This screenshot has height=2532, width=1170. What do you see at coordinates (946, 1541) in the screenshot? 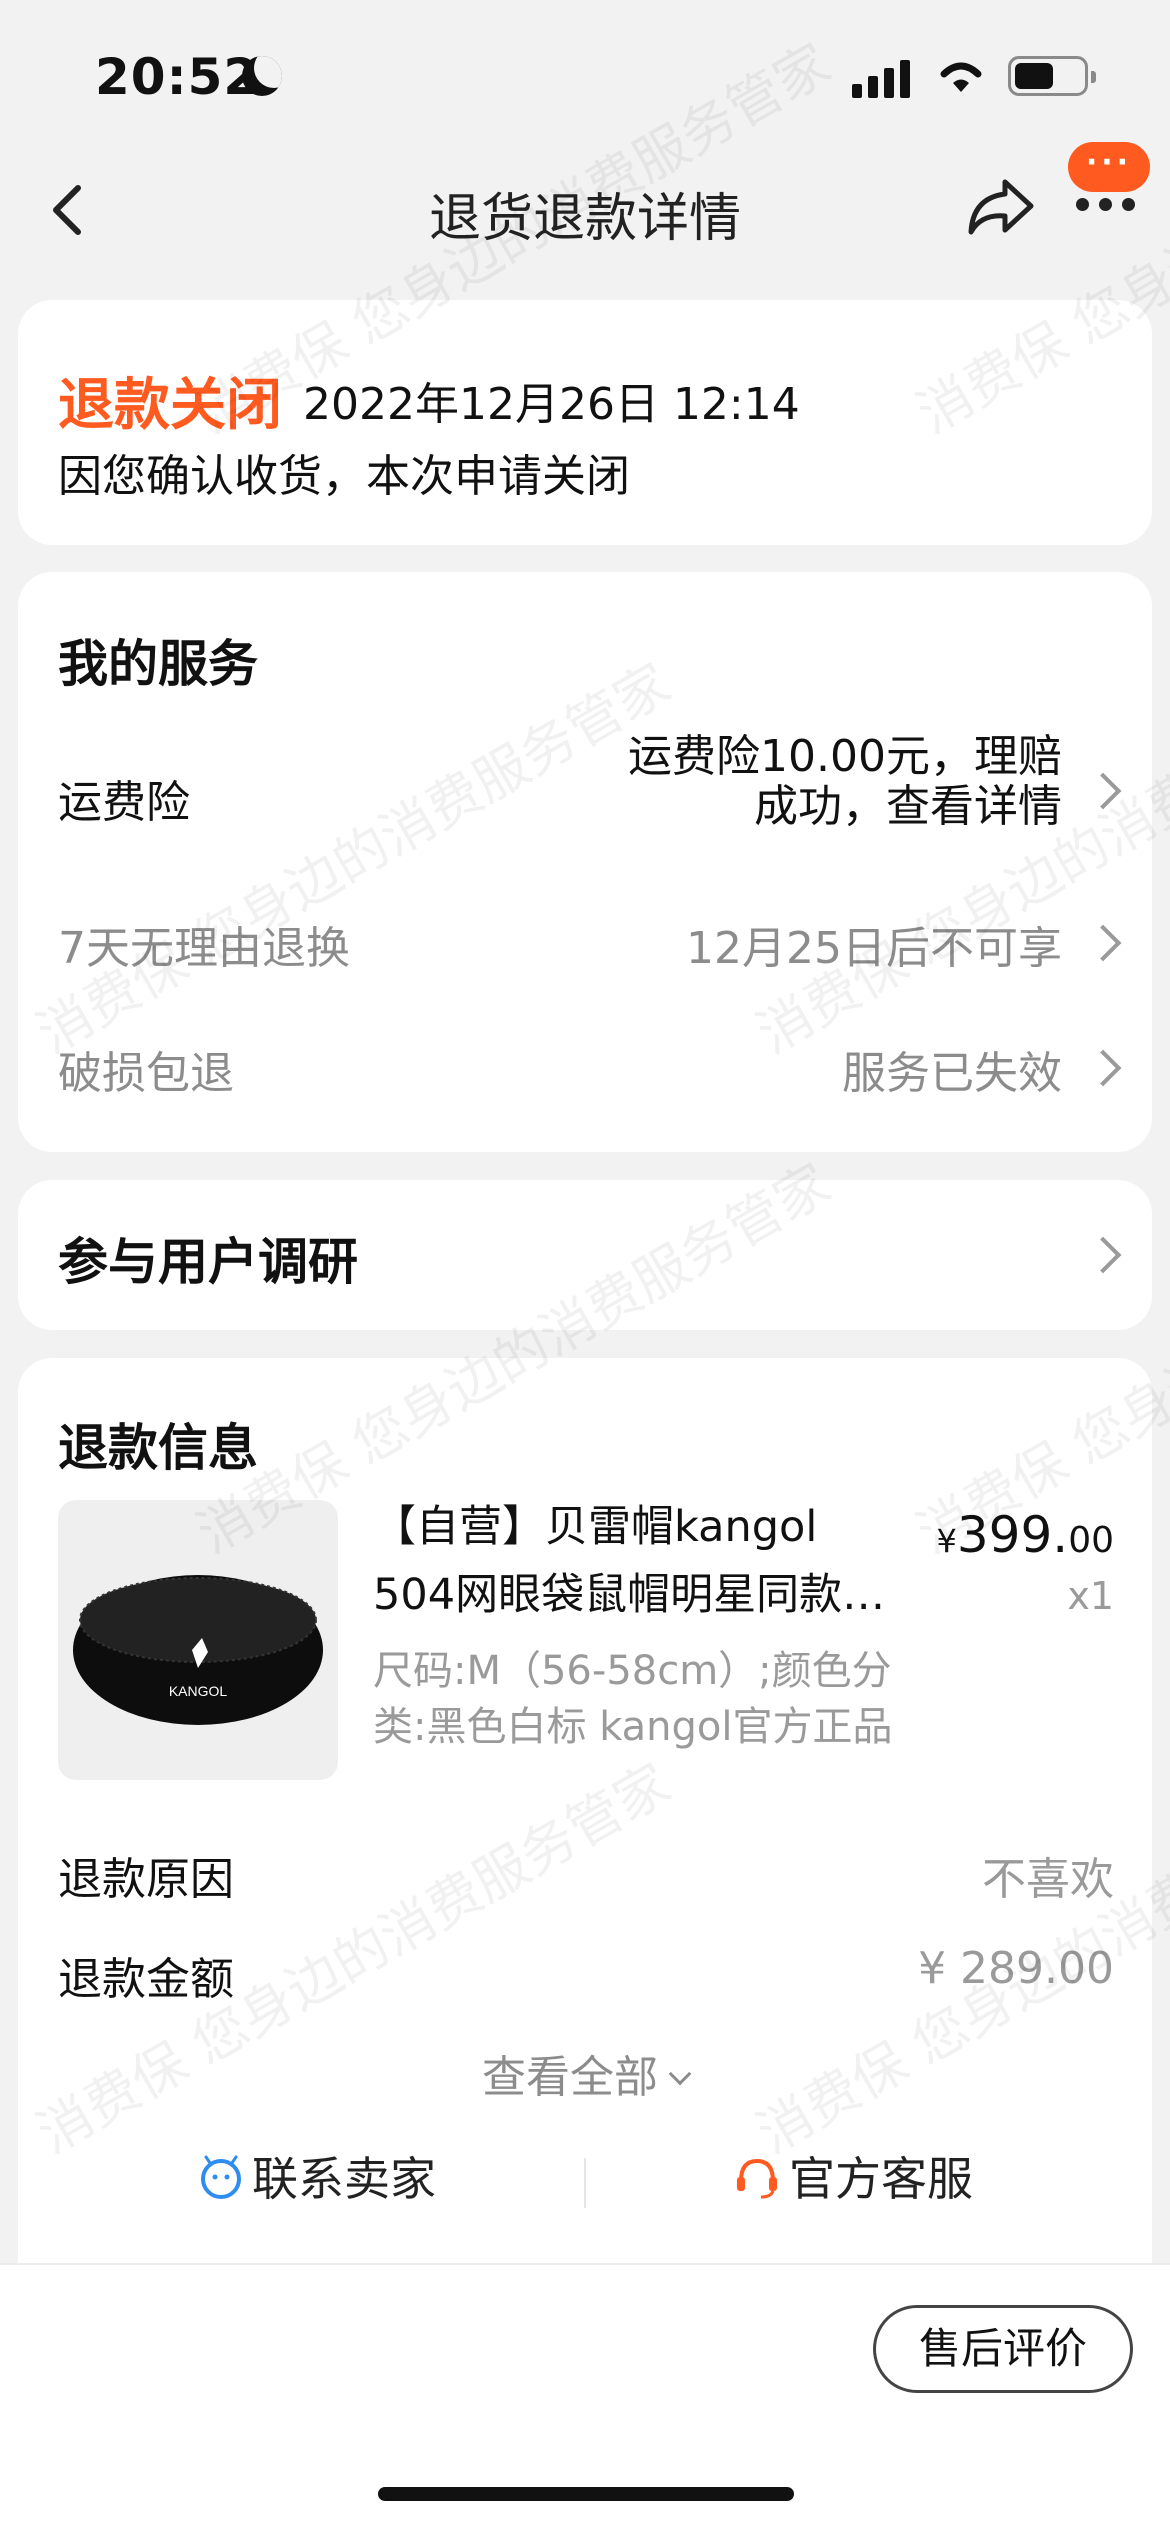
I see `price-symbol: ¥` at bounding box center [946, 1541].